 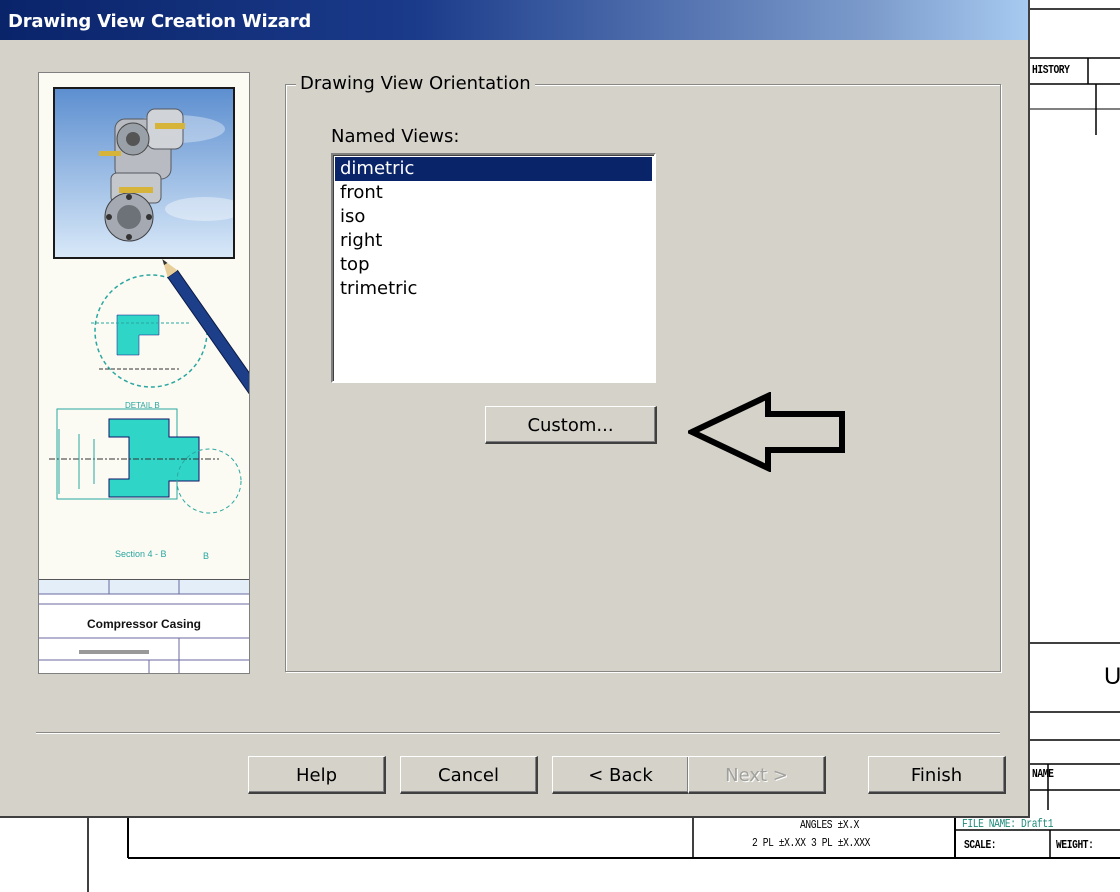 What do you see at coordinates (493, 265) in the screenshot?
I see `list-item: top` at bounding box center [493, 265].